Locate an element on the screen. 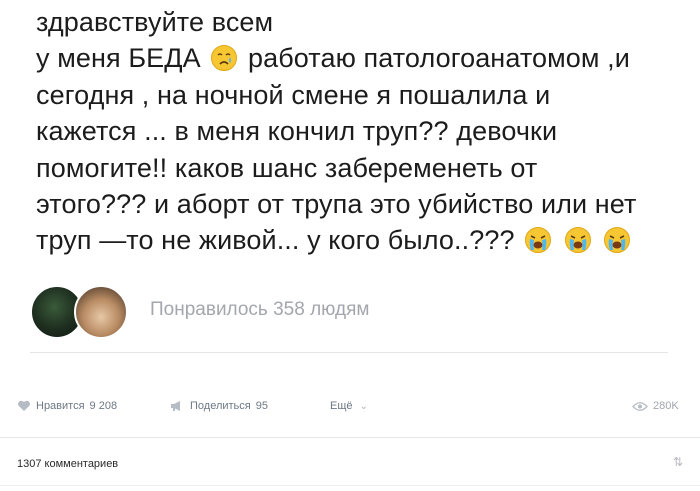  views-count: 280K is located at coordinates (666, 406).